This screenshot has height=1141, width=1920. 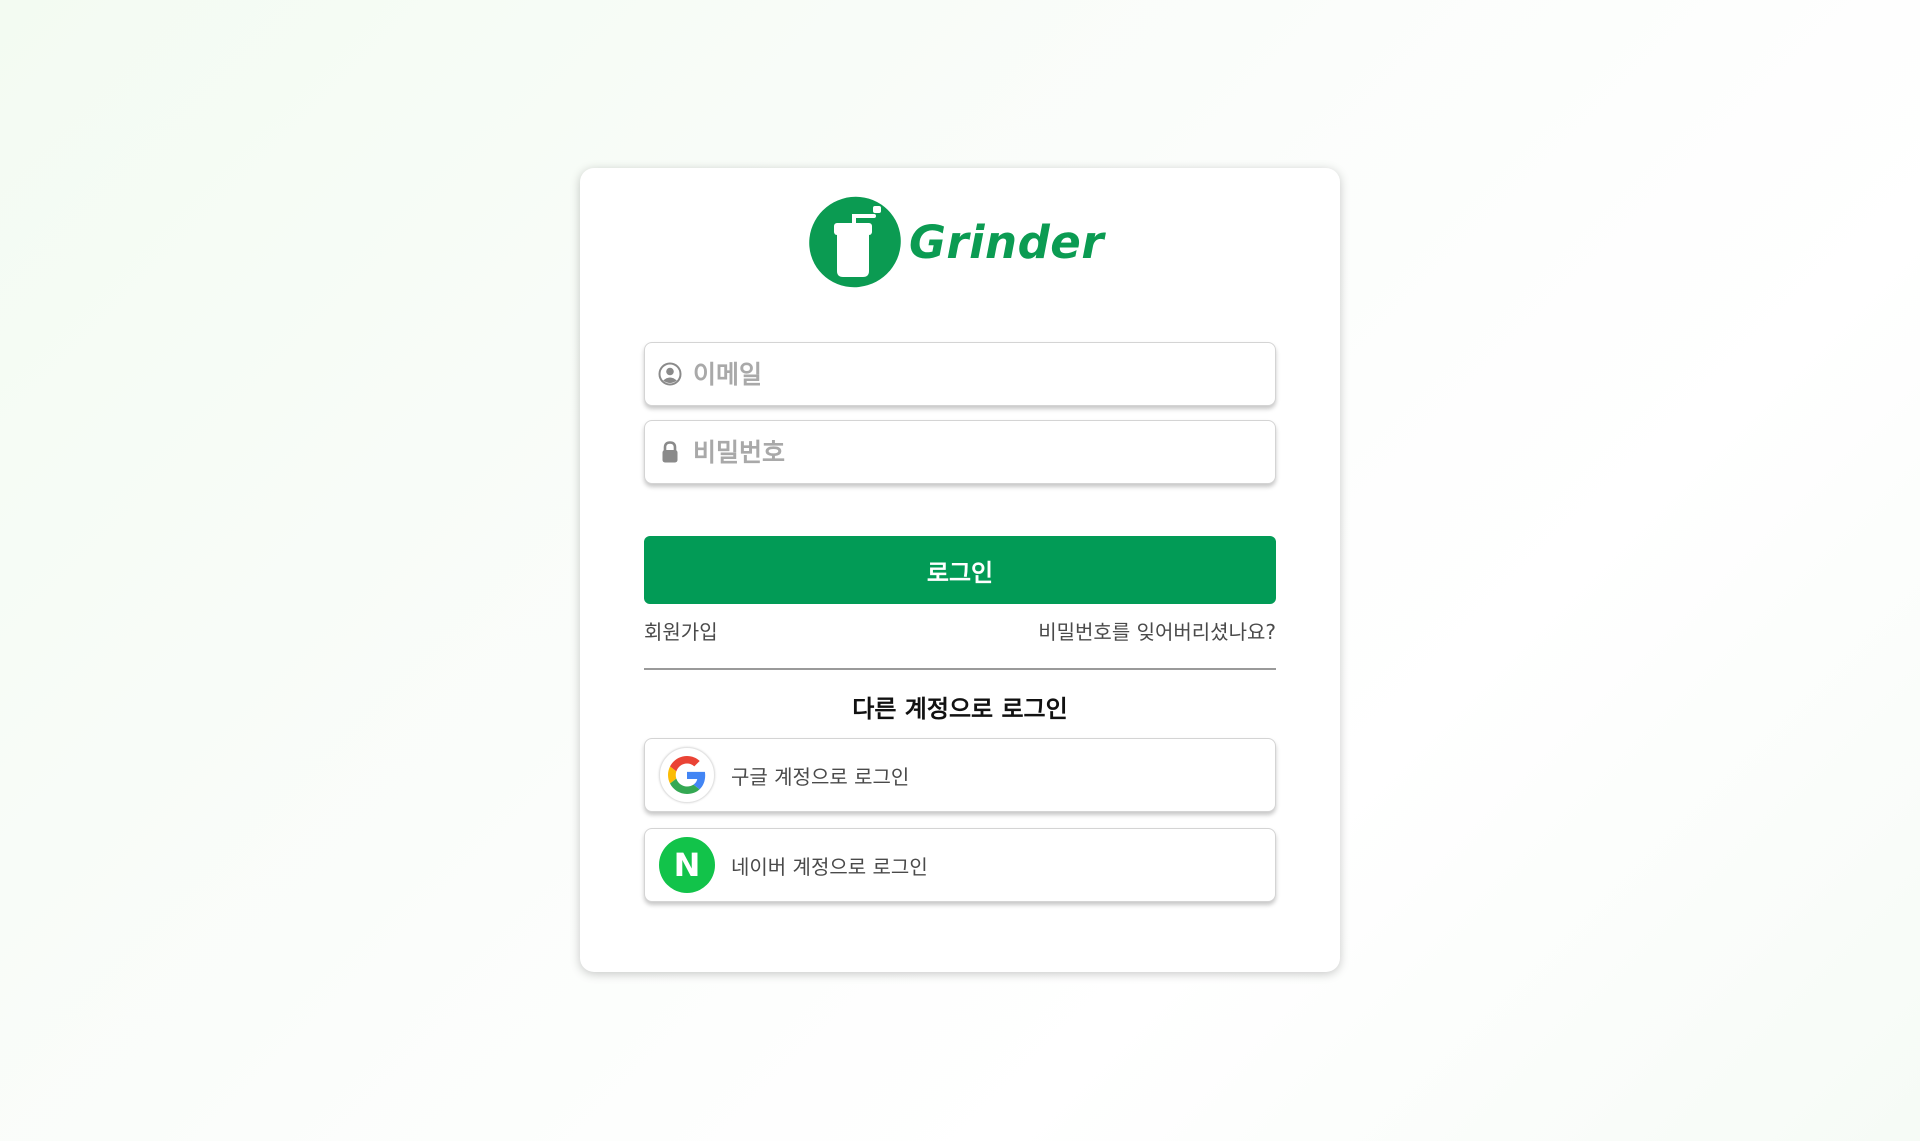 I want to click on naver-icon: N, so click(x=687, y=865).